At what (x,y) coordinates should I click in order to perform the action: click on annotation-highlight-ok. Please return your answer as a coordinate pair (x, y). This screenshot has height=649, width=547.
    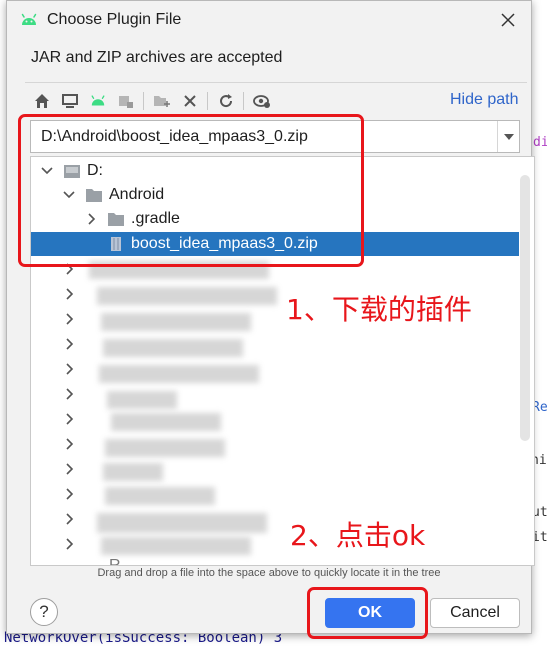
    Looking at the image, I should click on (367, 613).